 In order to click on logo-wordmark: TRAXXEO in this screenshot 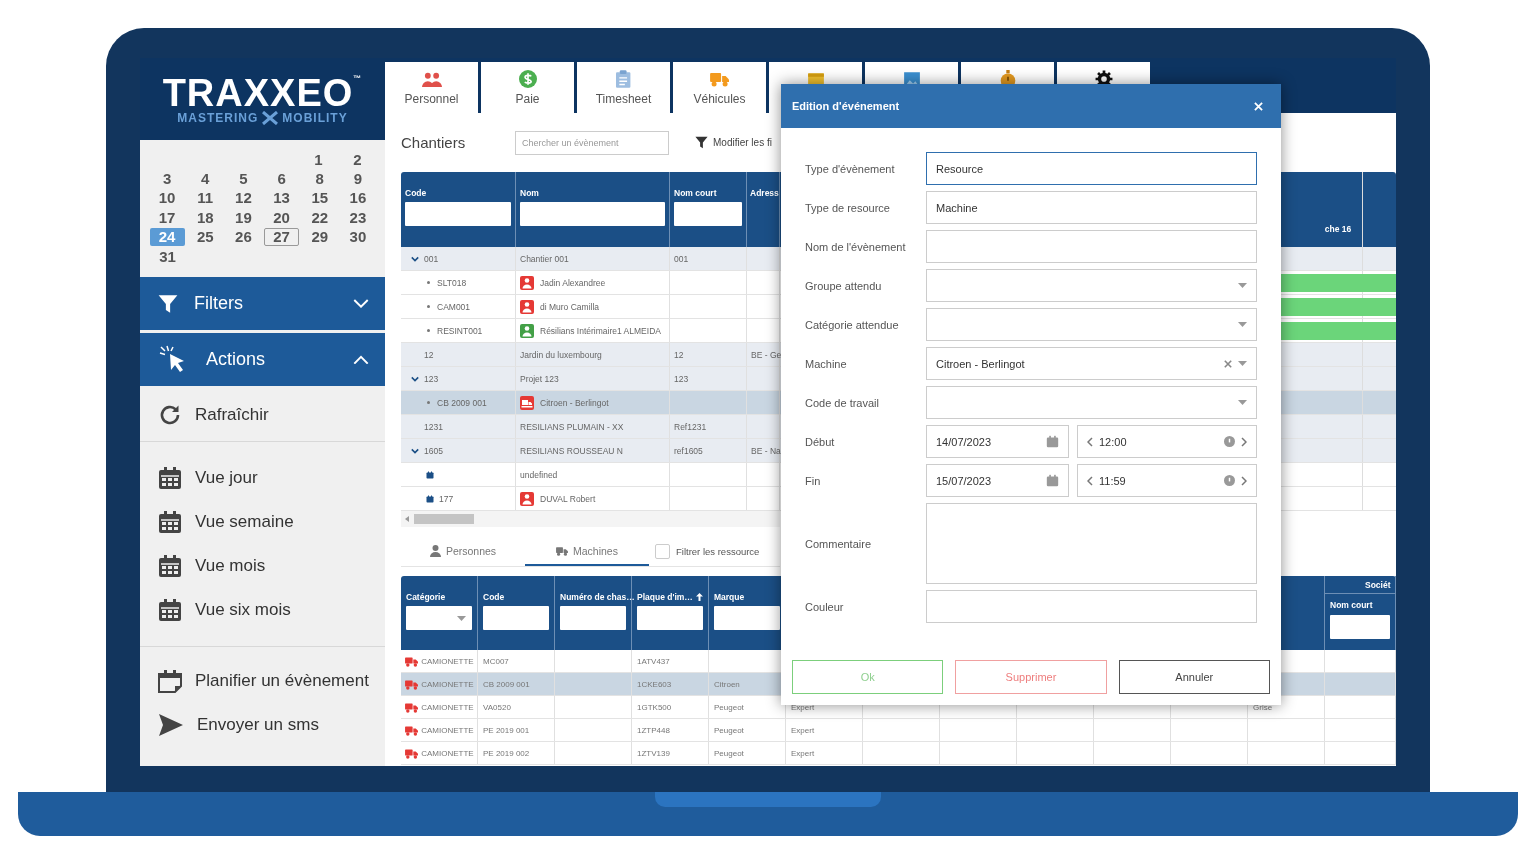, I will do `click(258, 92)`.